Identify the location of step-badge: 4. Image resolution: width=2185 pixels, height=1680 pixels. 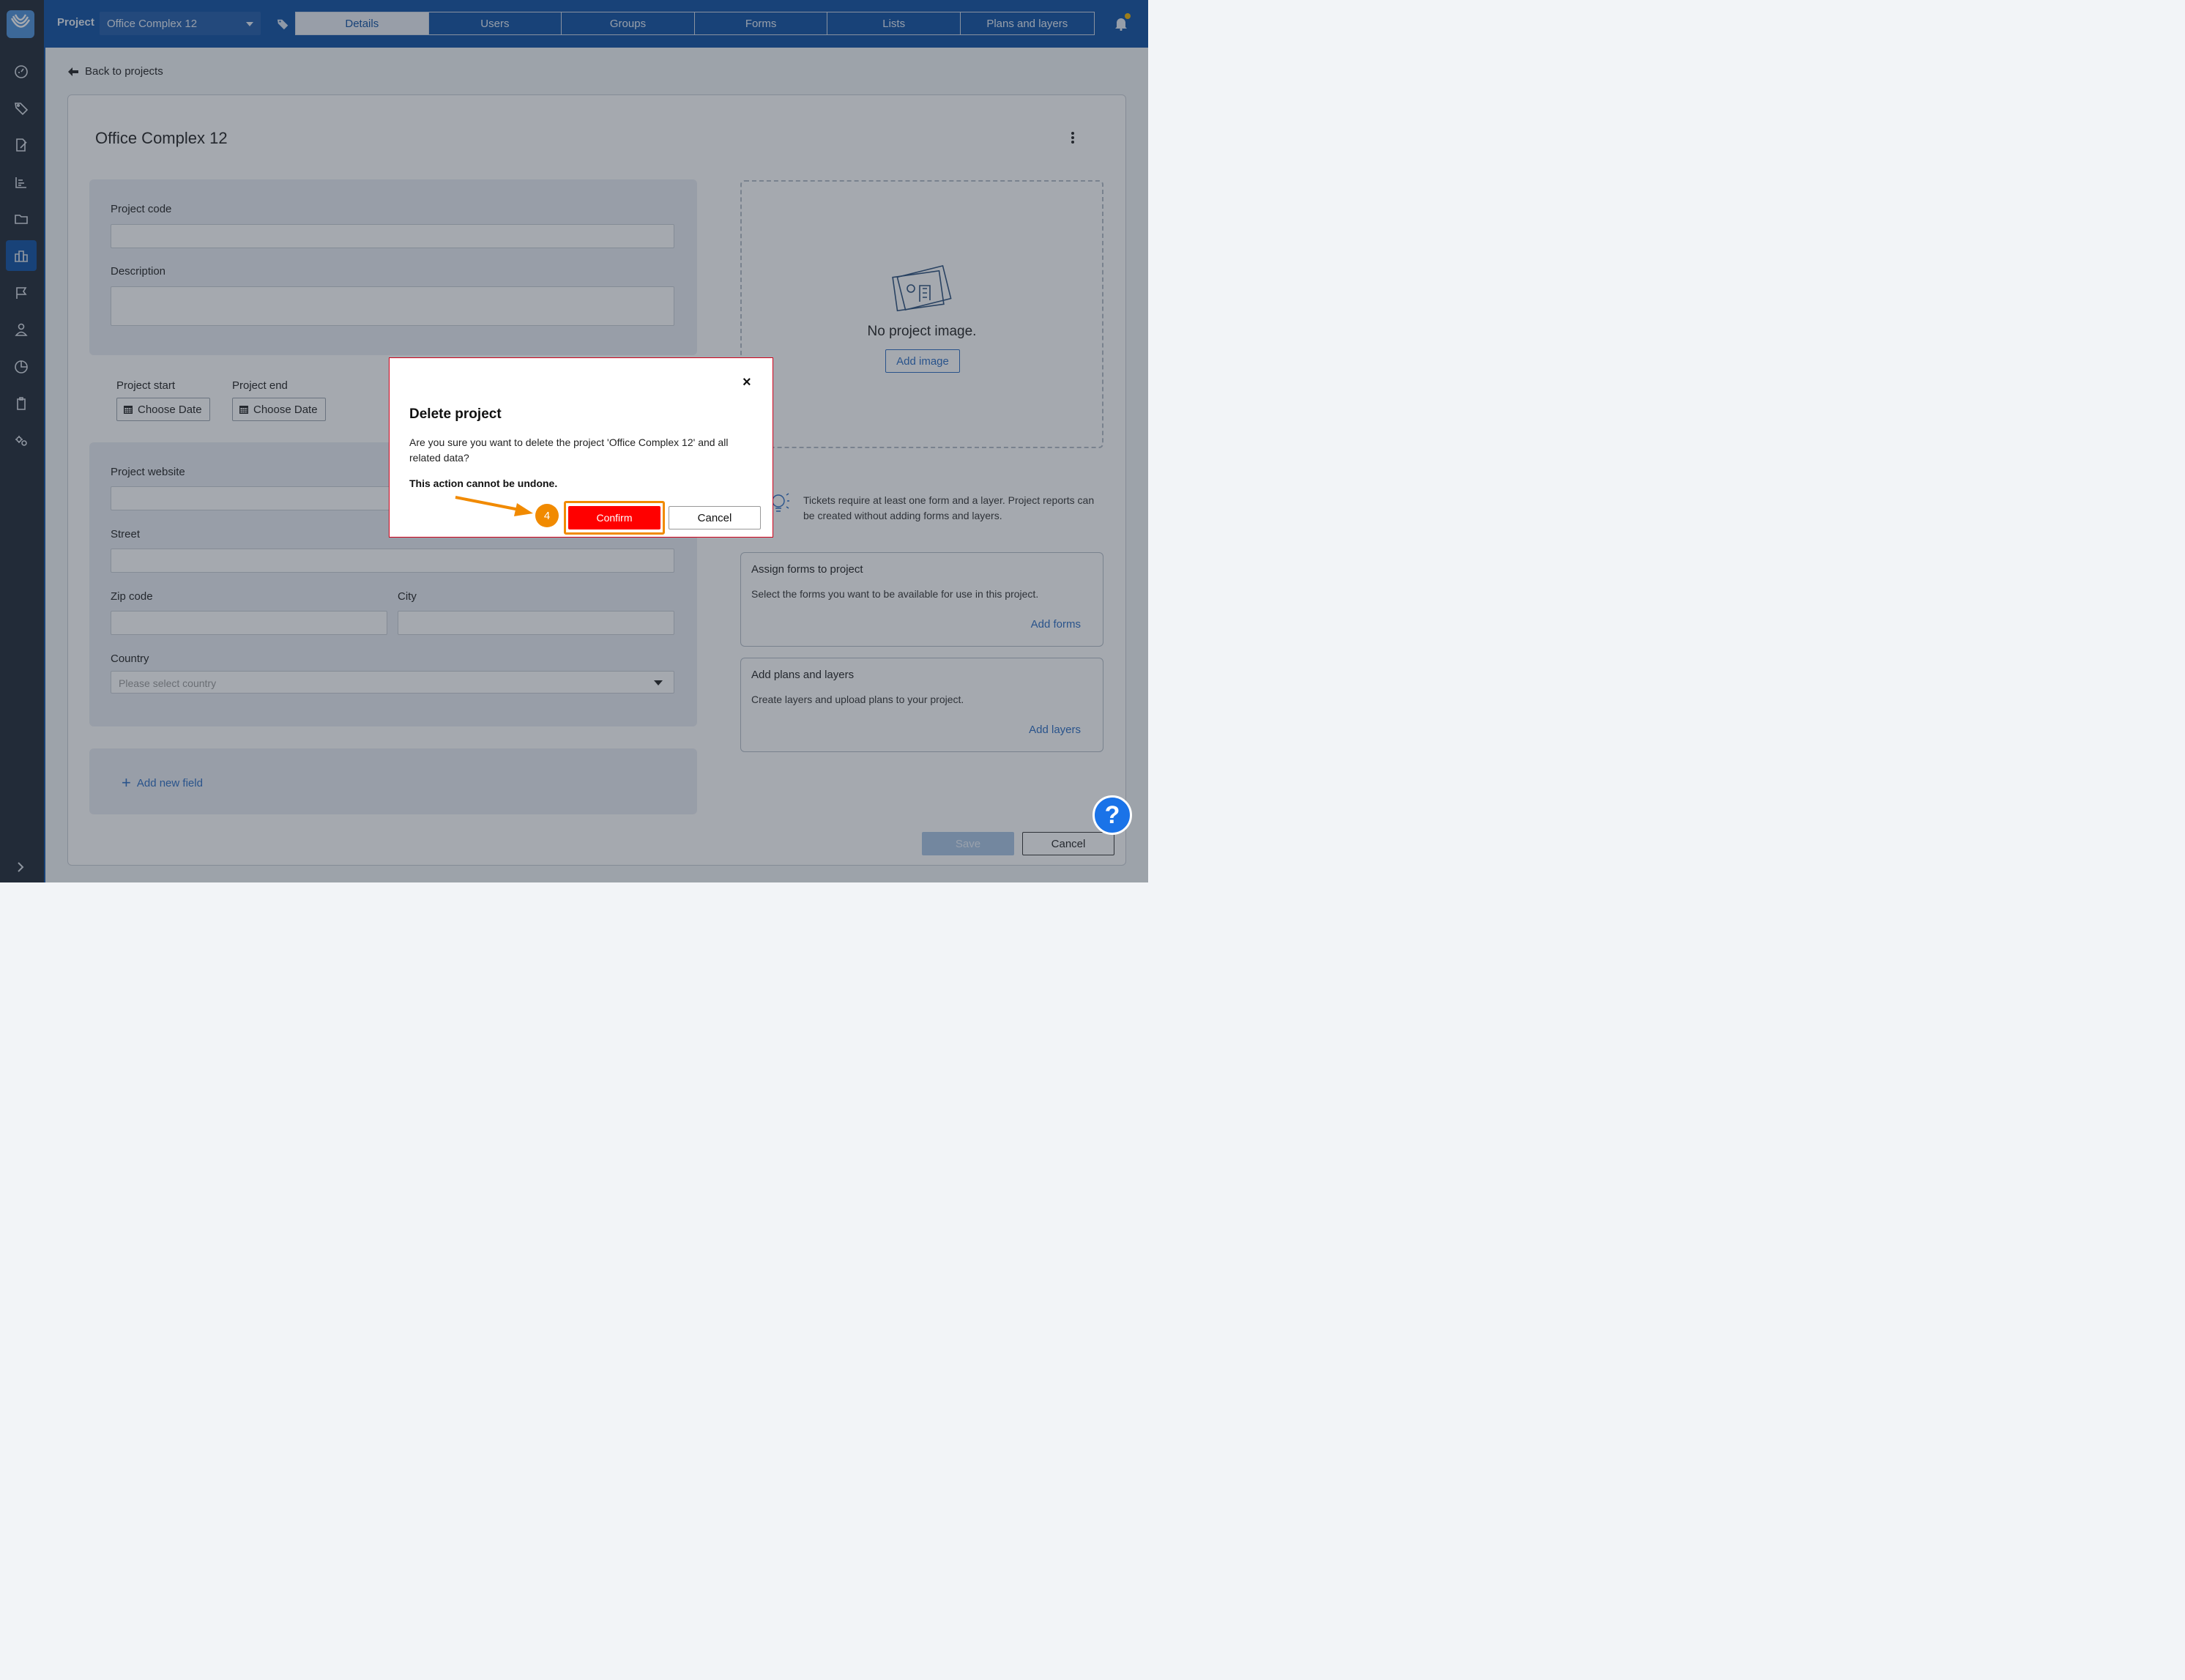
(547, 515).